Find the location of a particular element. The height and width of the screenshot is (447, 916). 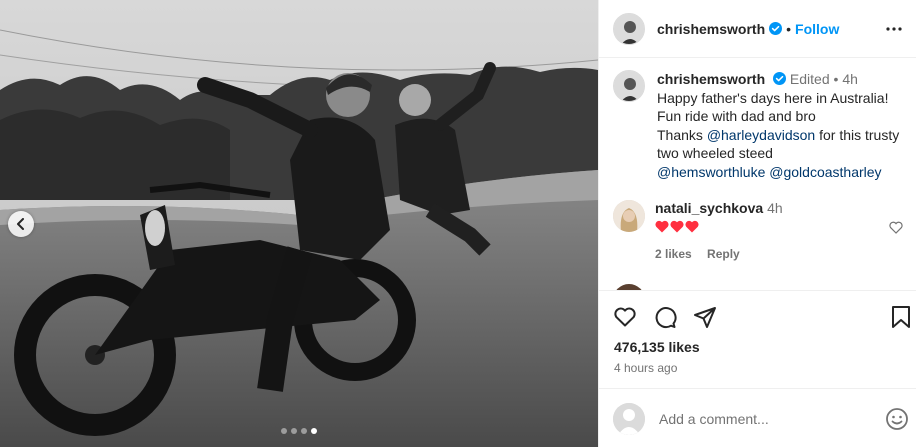

add-comment-input is located at coordinates (759, 419).